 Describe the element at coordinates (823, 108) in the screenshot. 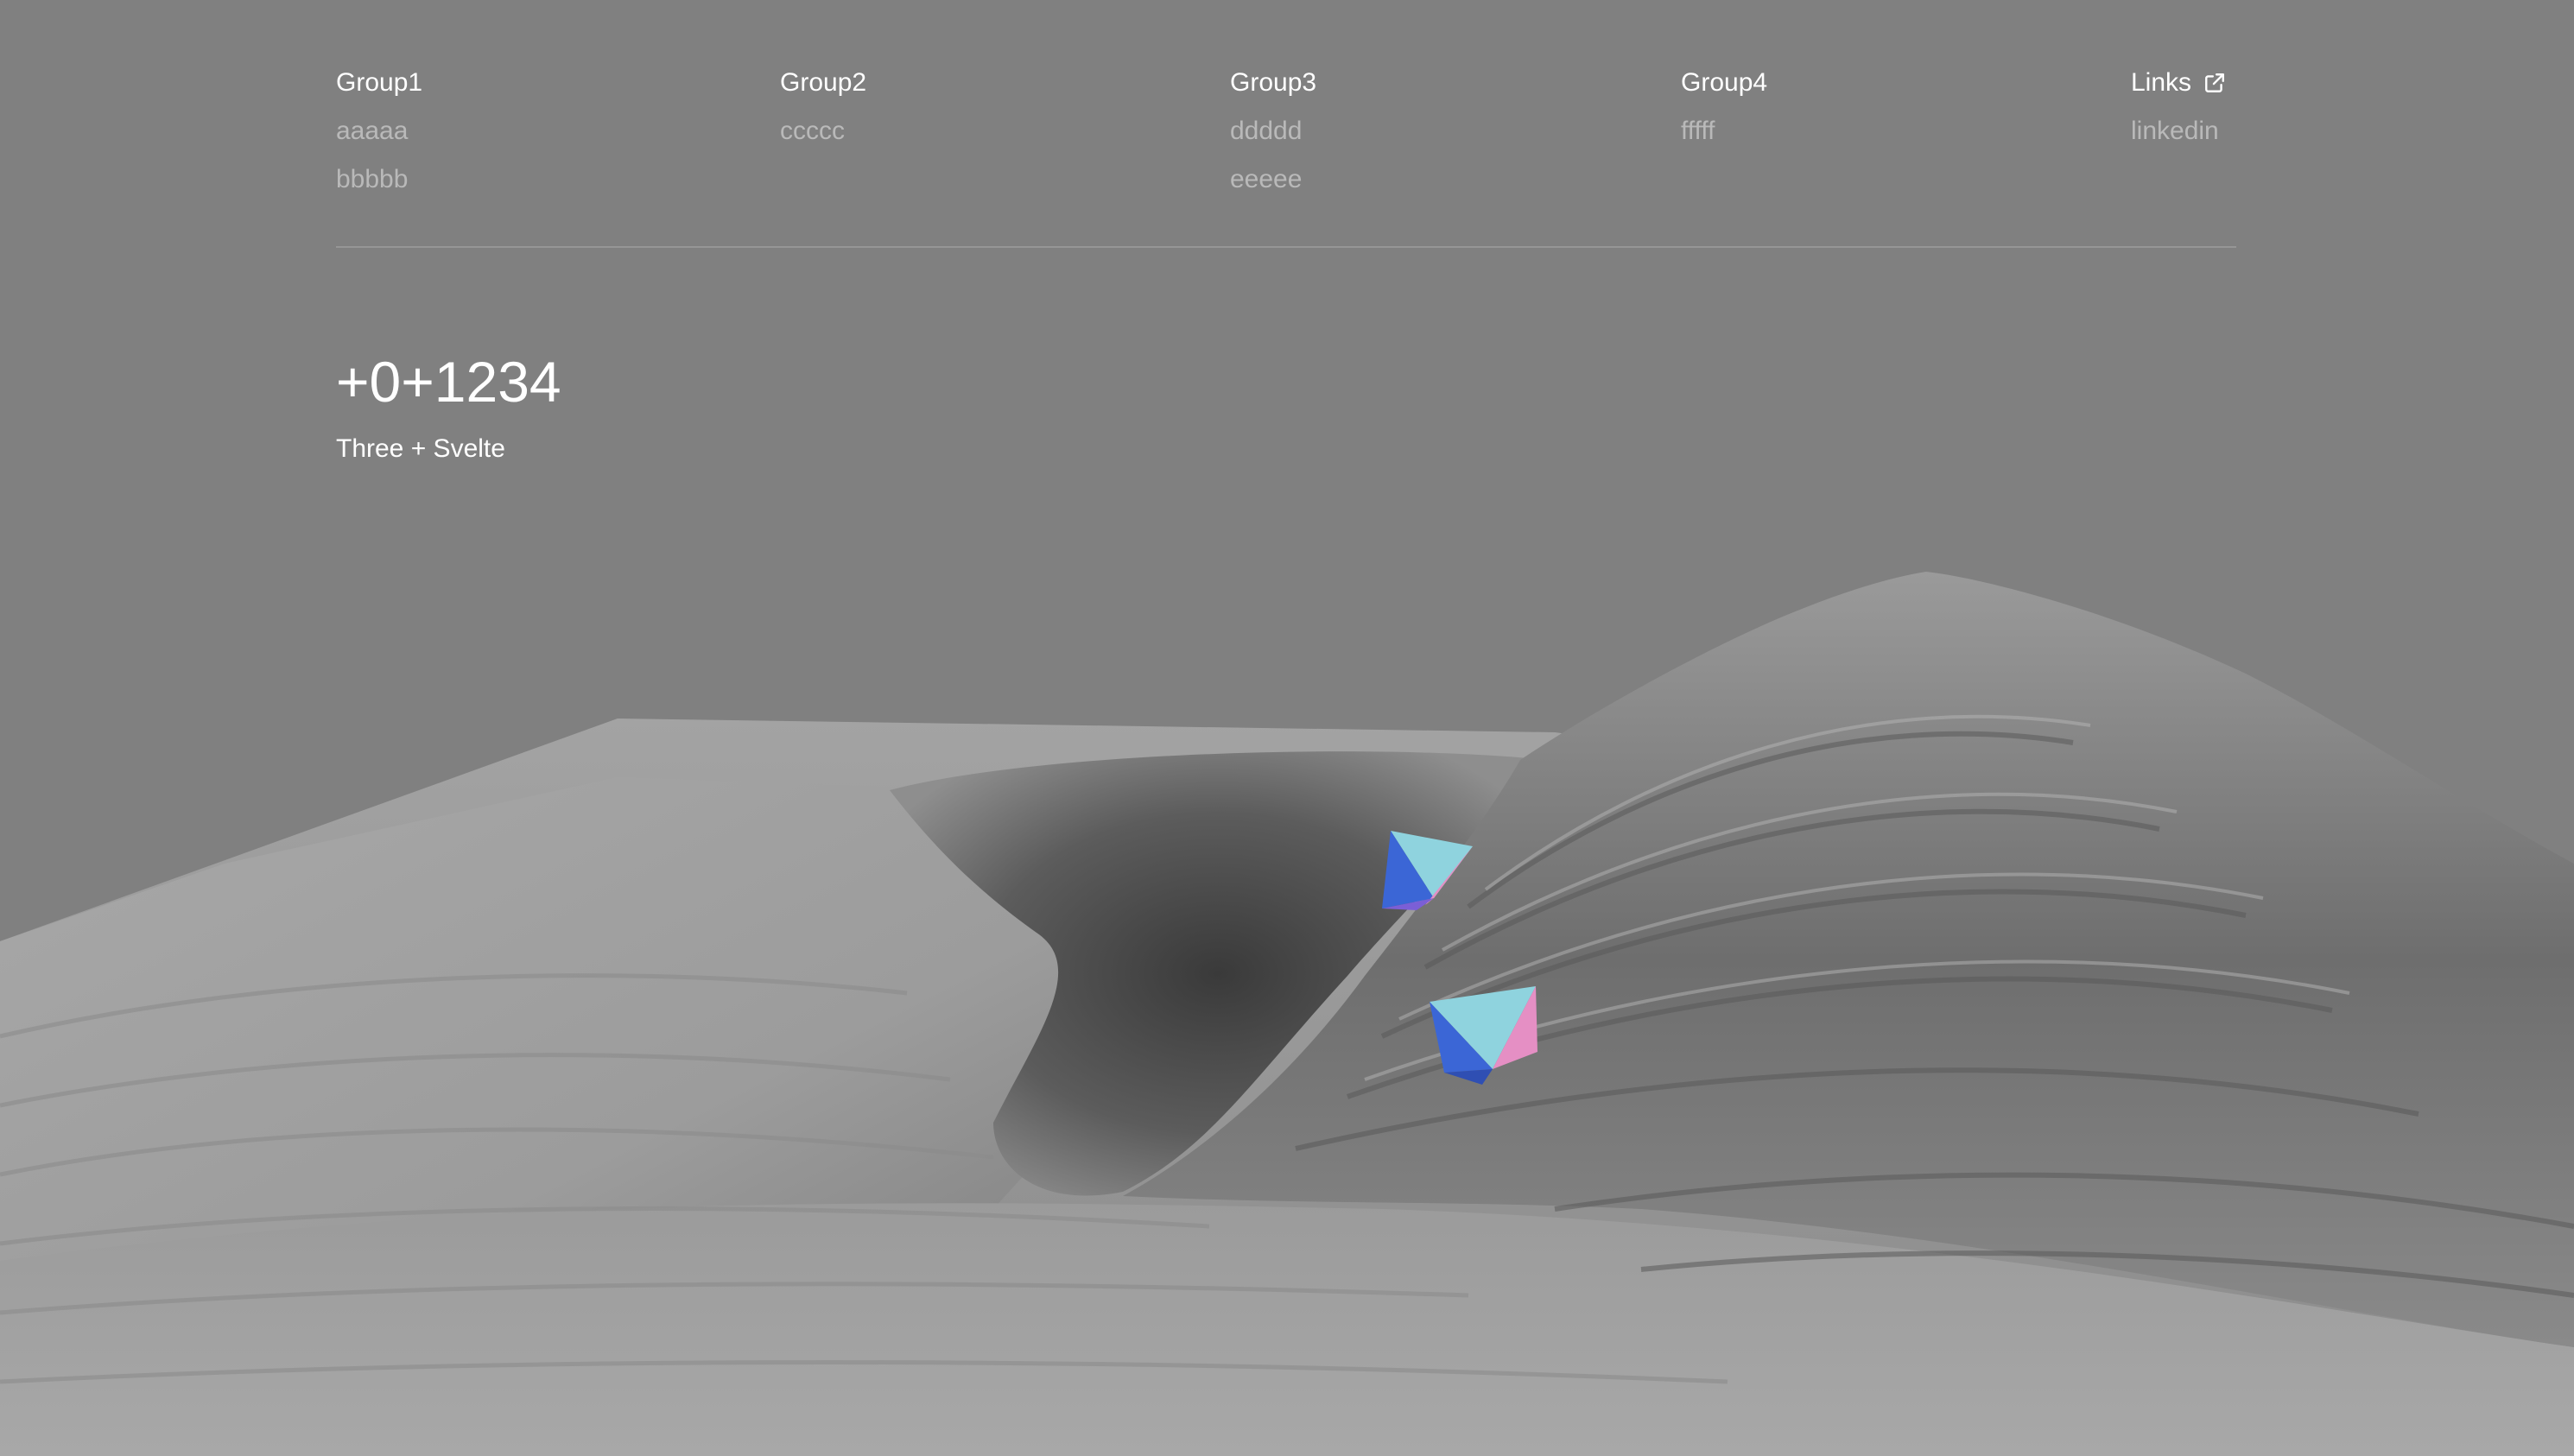

I see `nav-group-2: Group2 ccccc` at that location.